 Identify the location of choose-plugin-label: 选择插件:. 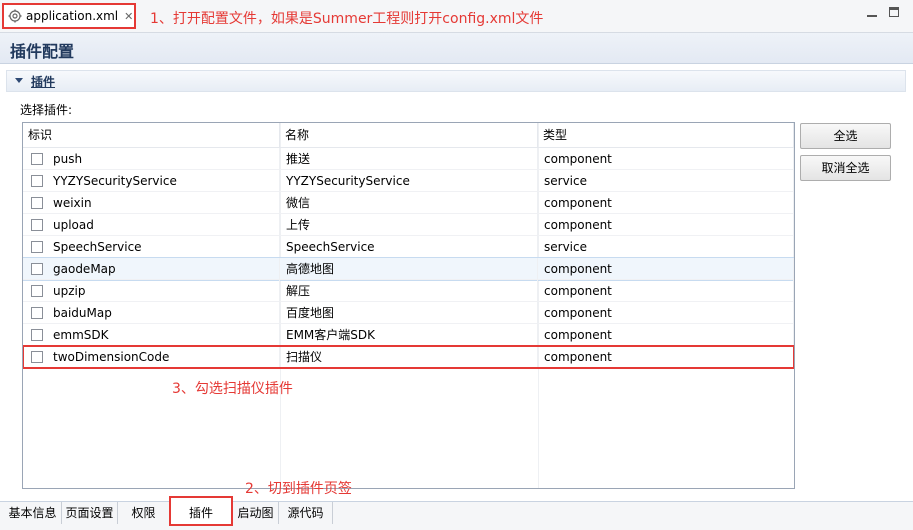
(46, 110).